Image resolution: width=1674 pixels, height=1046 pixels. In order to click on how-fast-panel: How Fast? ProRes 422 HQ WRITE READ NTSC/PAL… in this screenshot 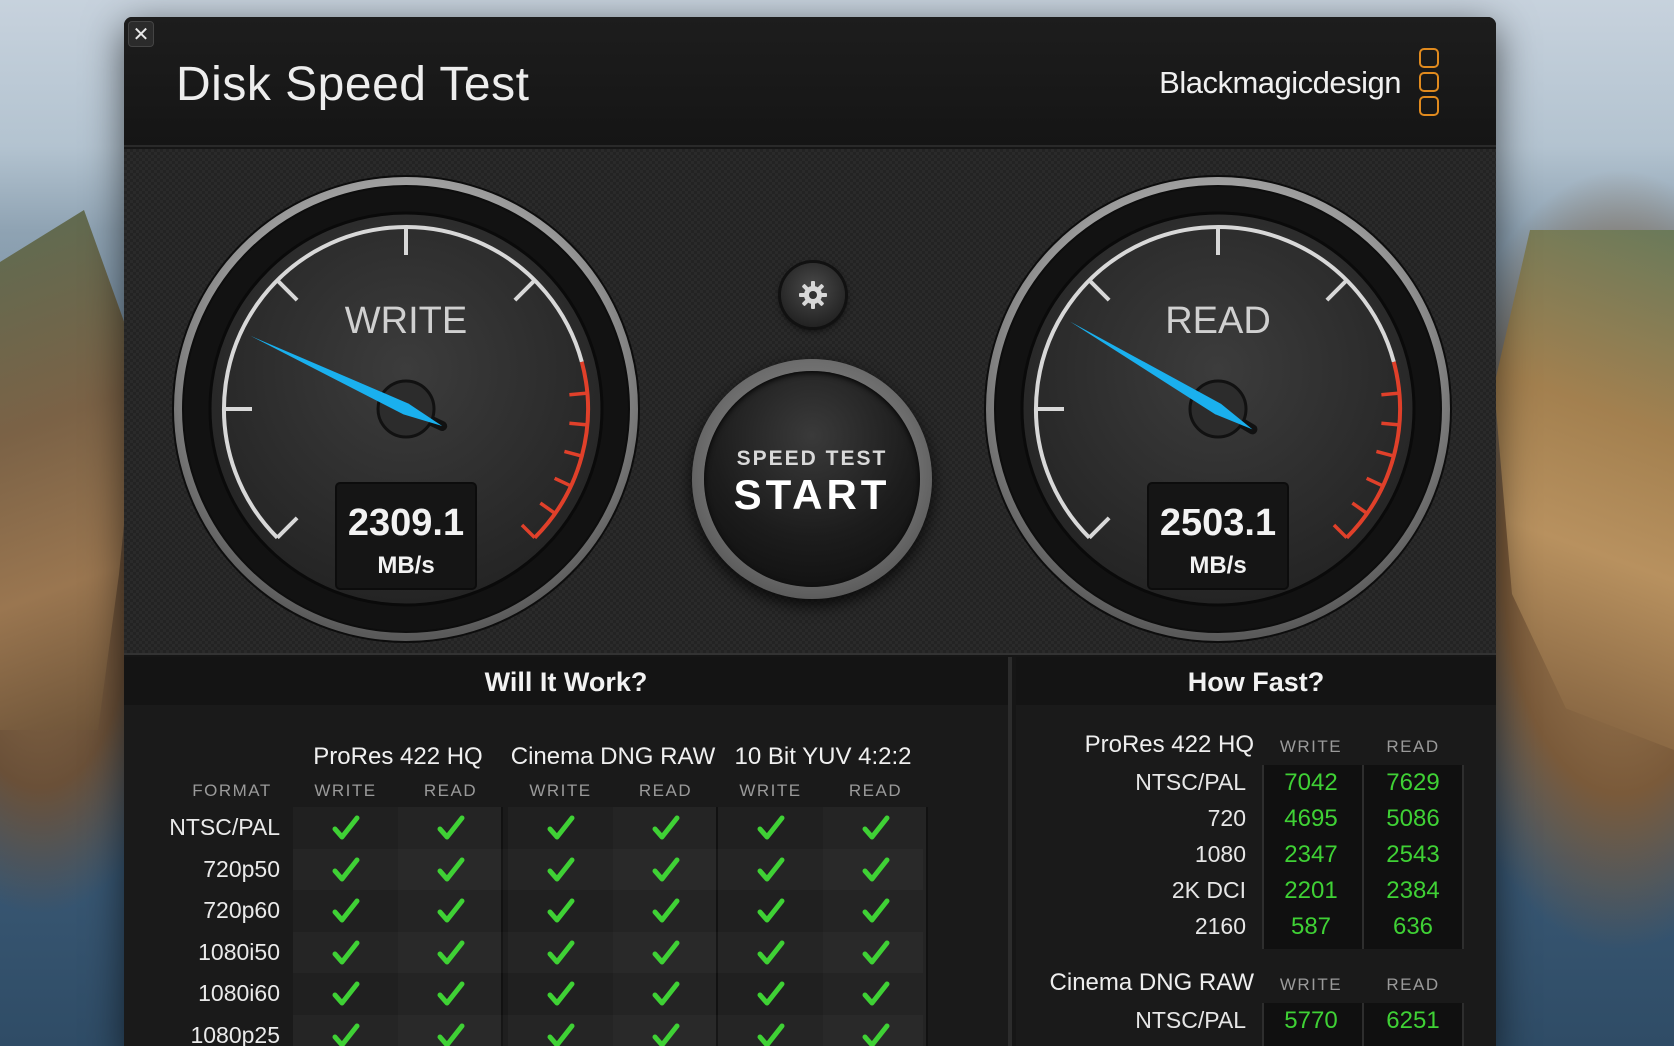, I will do `click(1256, 851)`.